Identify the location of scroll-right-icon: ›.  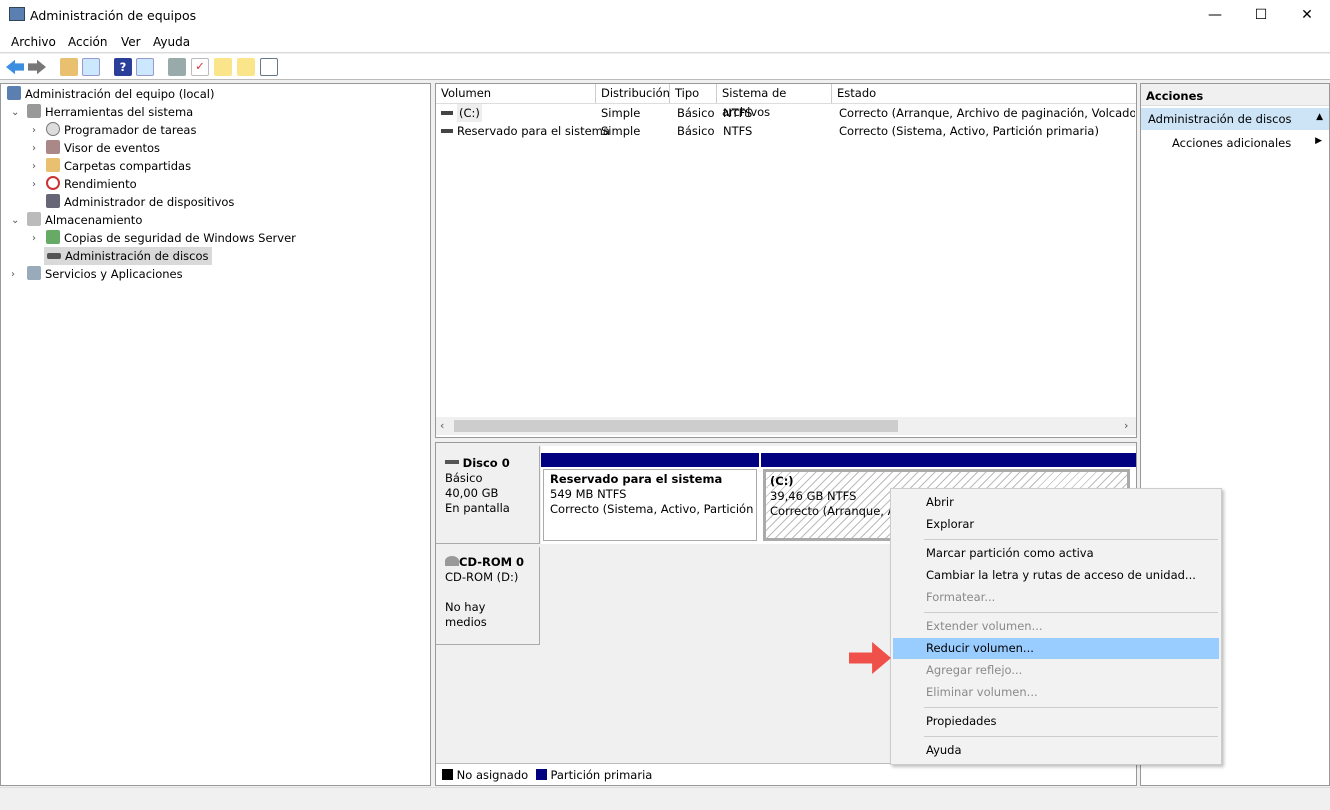
(1126, 425).